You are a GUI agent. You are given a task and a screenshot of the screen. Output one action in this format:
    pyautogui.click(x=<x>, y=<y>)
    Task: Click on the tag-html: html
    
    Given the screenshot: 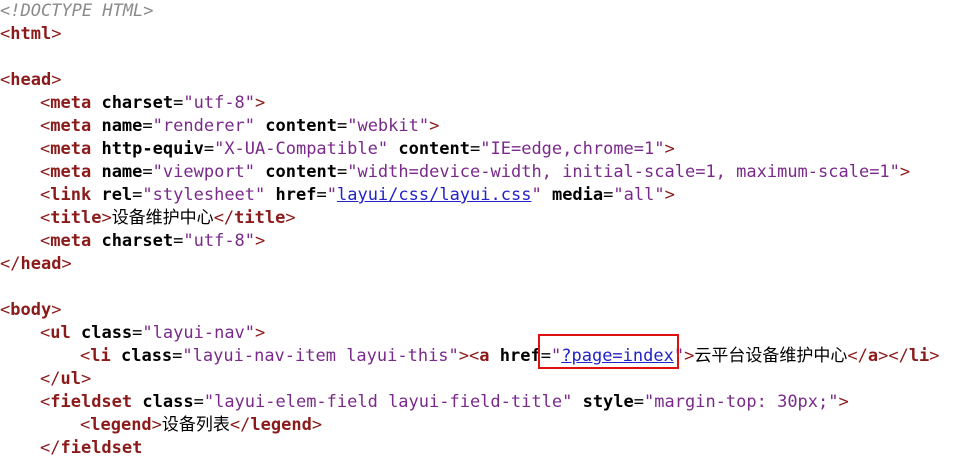 What is the action you would take?
    pyautogui.click(x=31, y=34)
    